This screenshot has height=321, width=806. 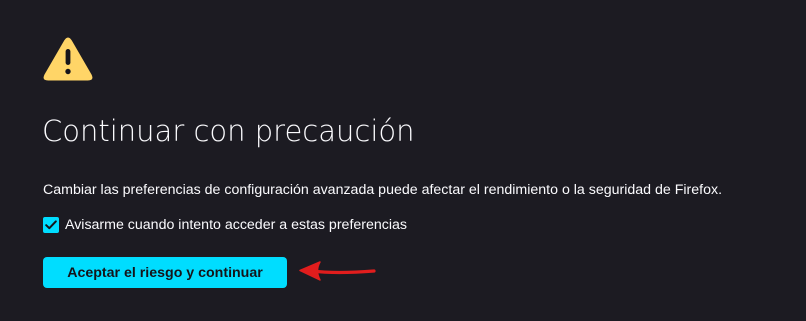 I want to click on warning-triangle-icon, so click(x=68, y=60).